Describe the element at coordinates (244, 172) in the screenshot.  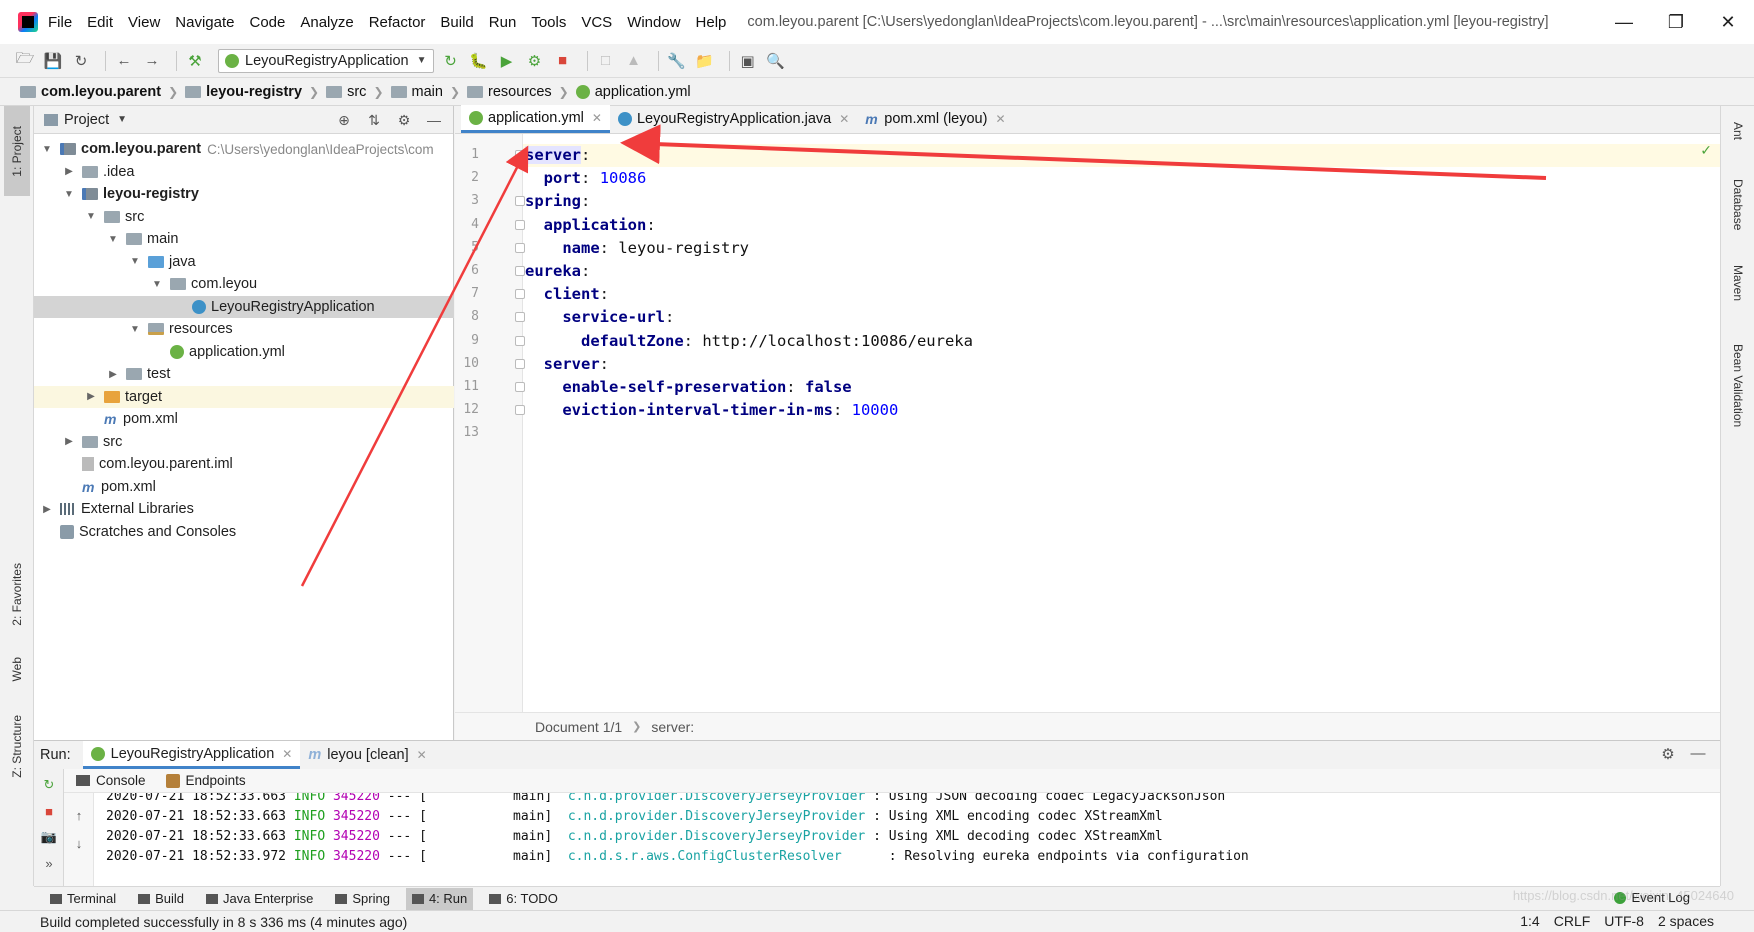
I see `tree-item: ▶ .idea` at that location.